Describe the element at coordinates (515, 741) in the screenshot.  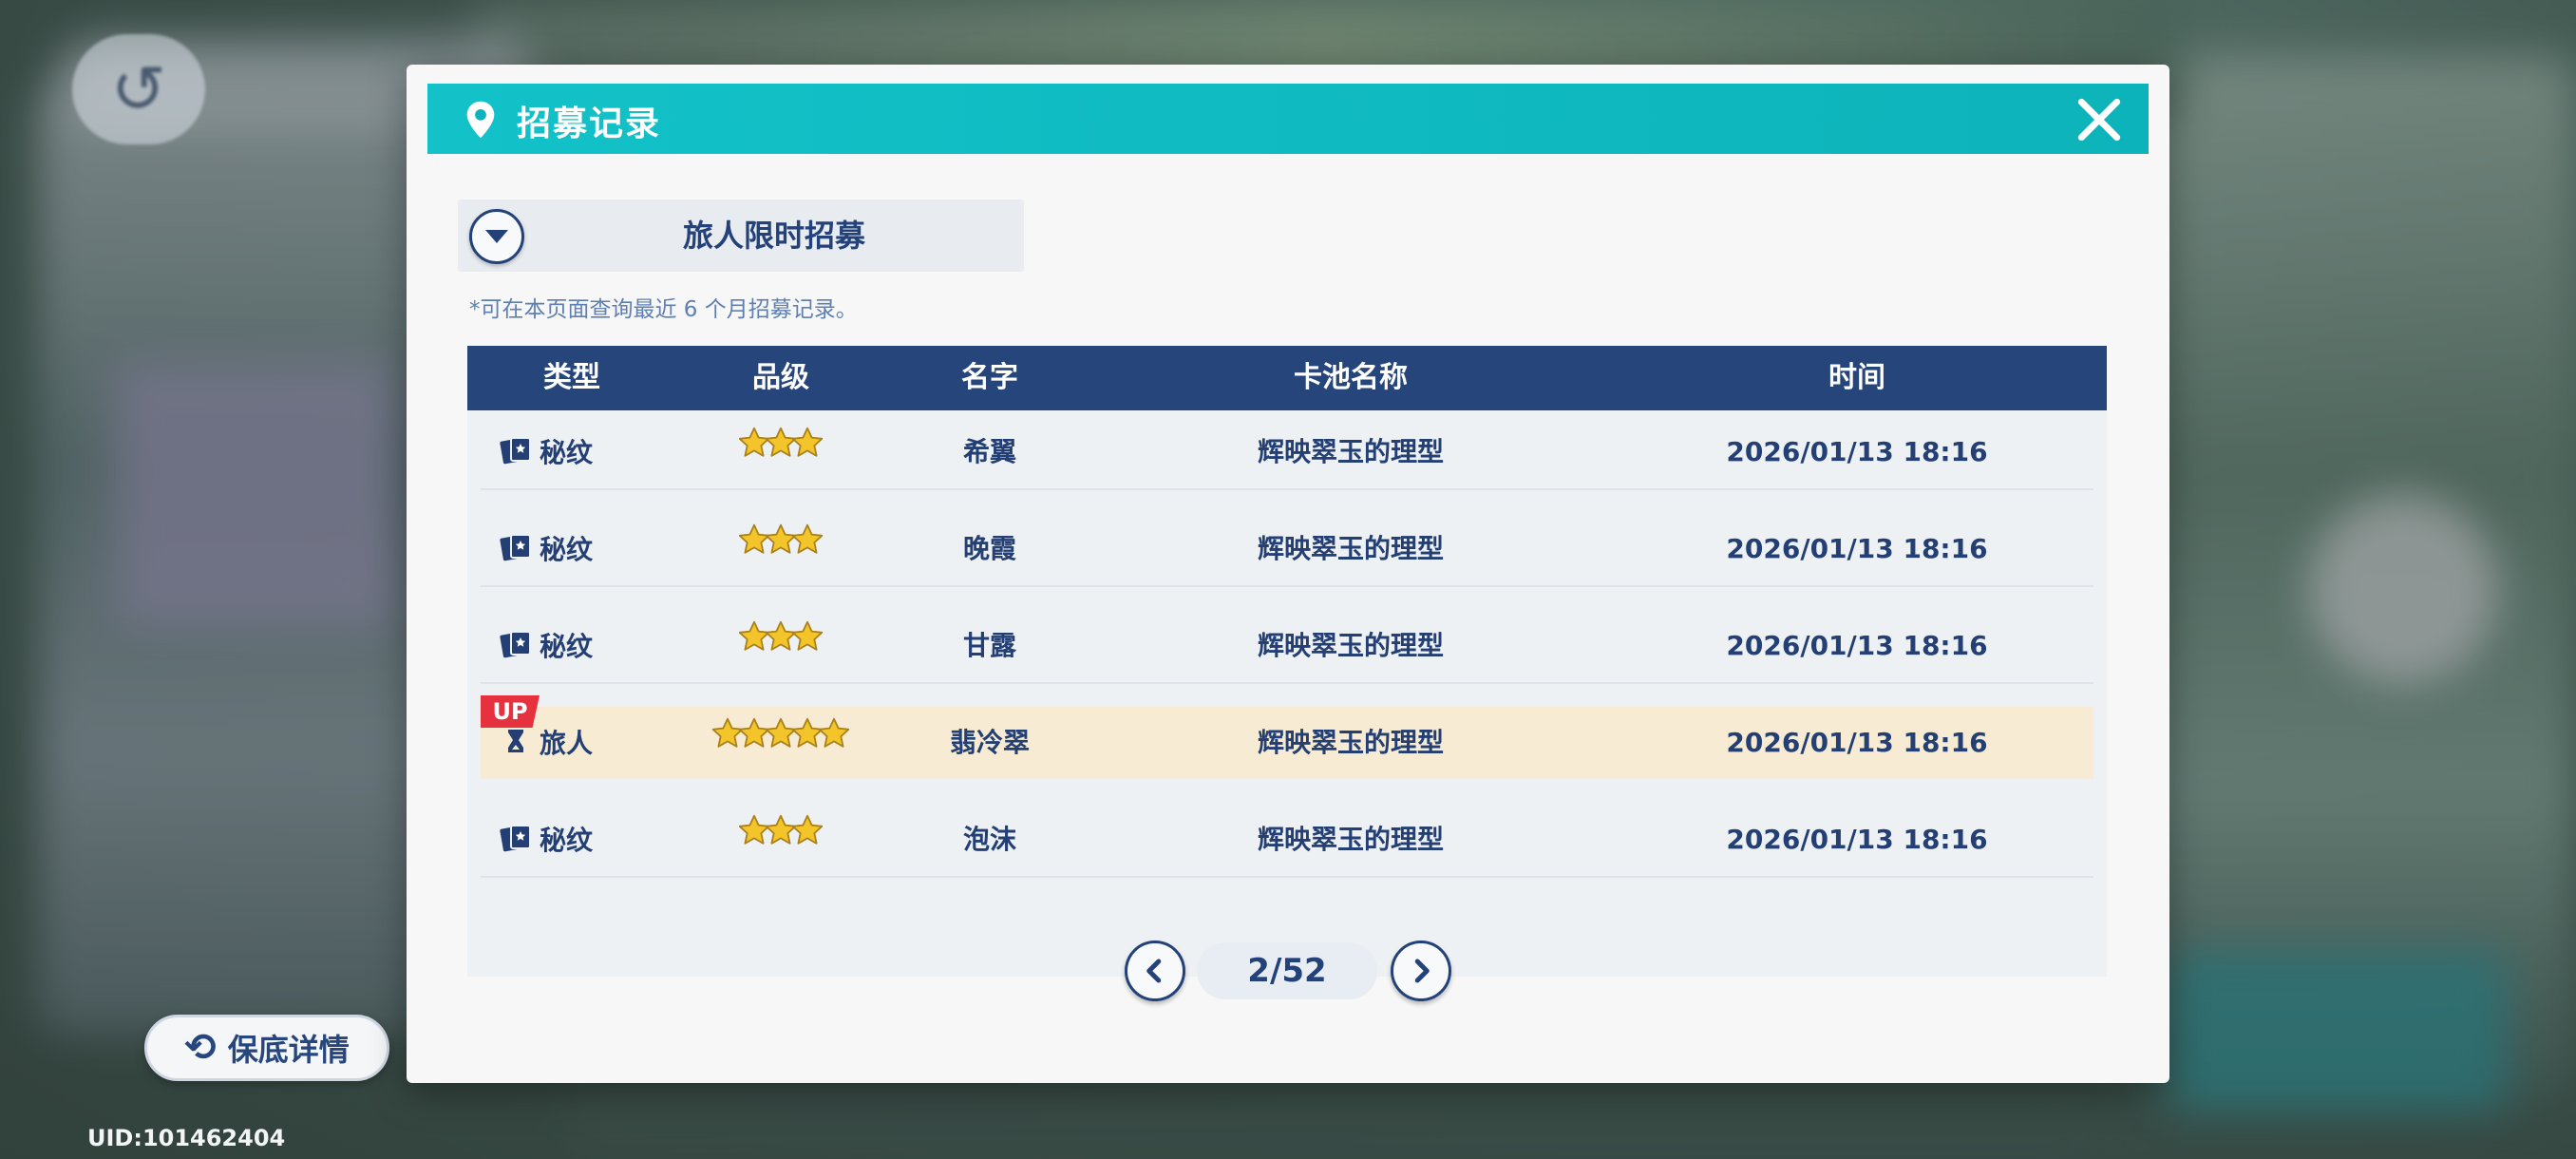
I see `traveler-icon` at that location.